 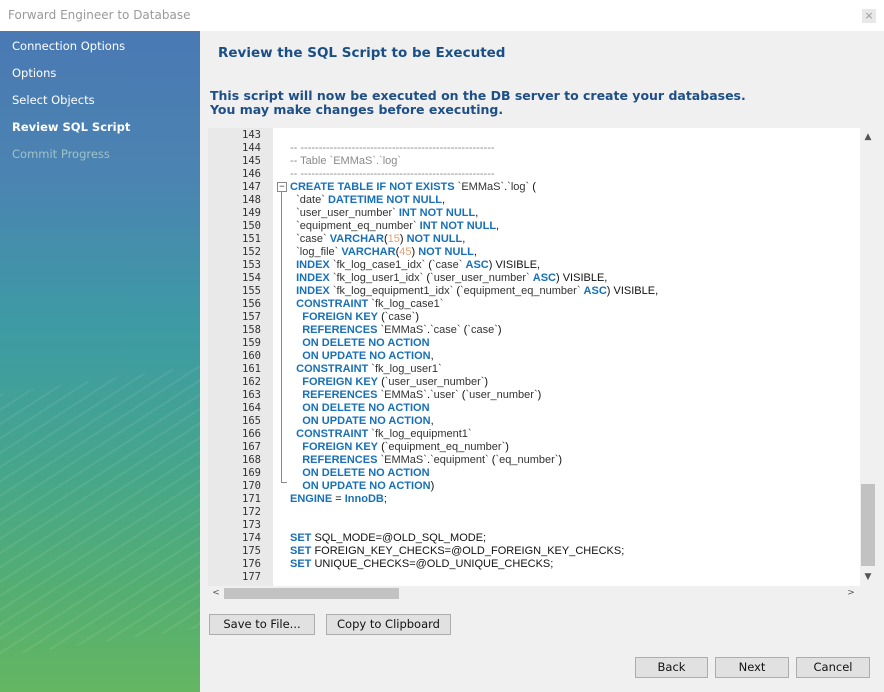 What do you see at coordinates (868, 577) in the screenshot?
I see `scroll-down-icon: ▼` at bounding box center [868, 577].